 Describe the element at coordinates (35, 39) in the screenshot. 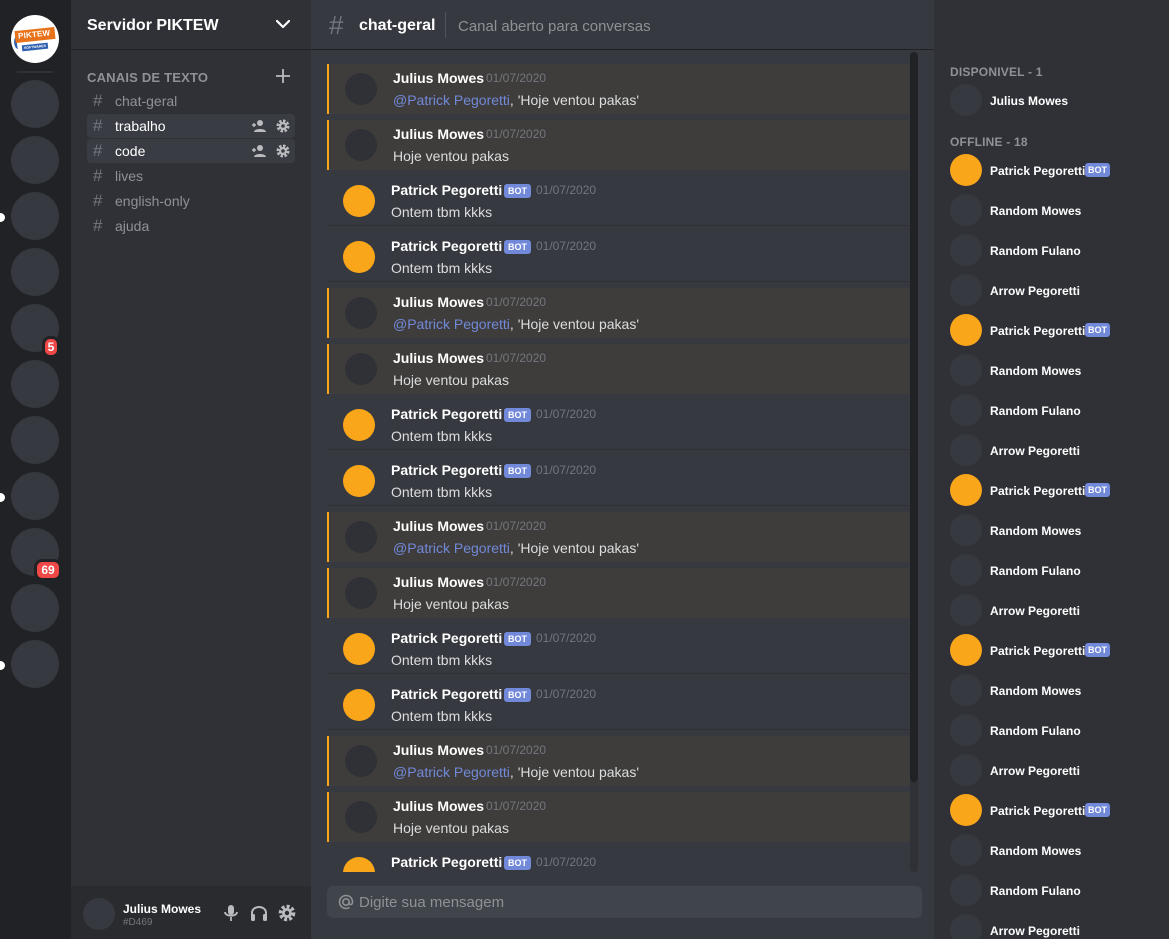

I see `server-logo: PIKTEW SOFTWARES` at that location.